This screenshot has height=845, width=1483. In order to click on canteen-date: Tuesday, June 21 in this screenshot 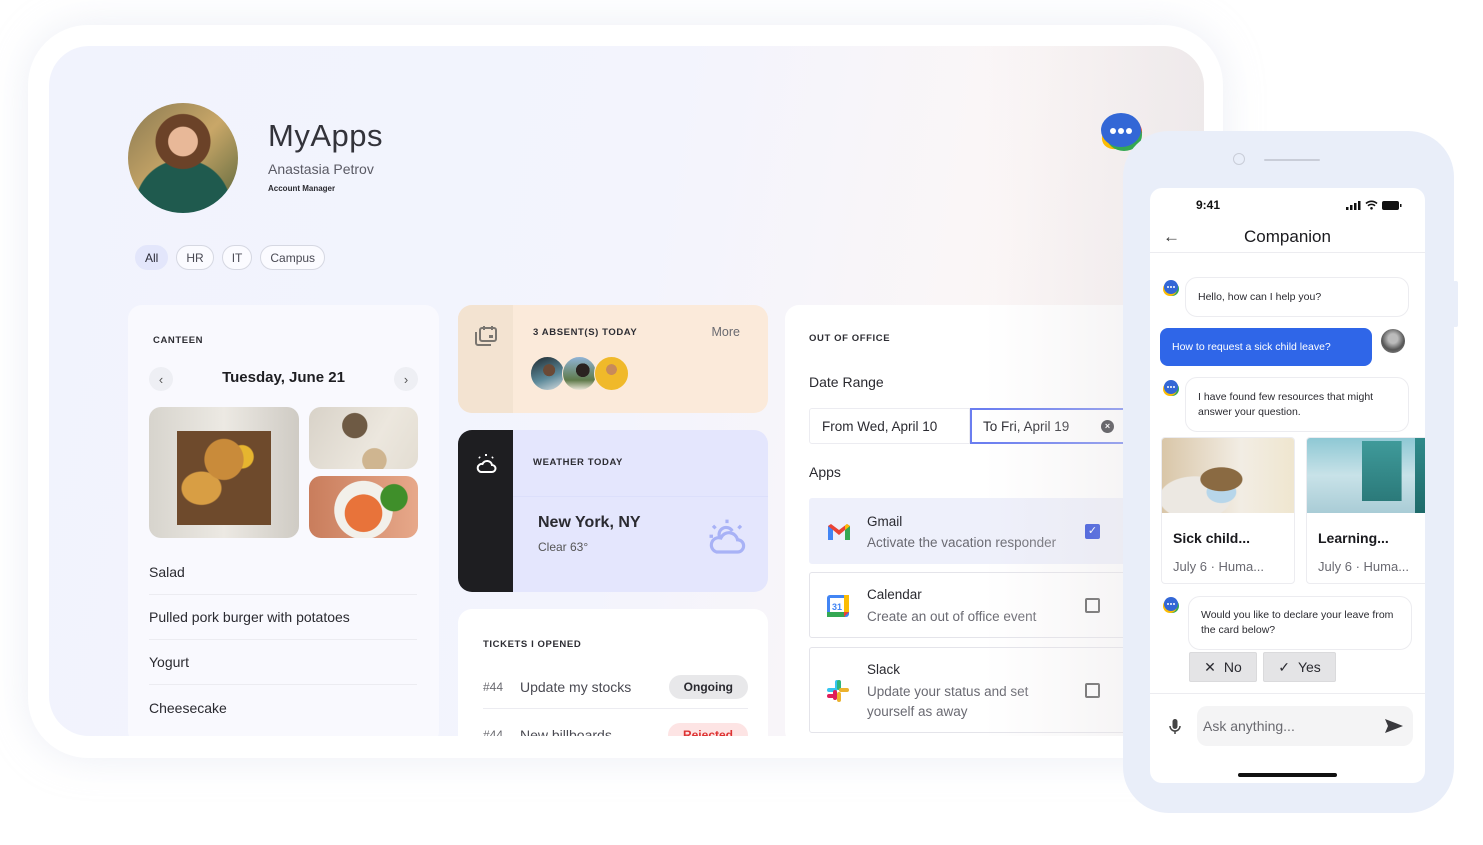, I will do `click(283, 377)`.